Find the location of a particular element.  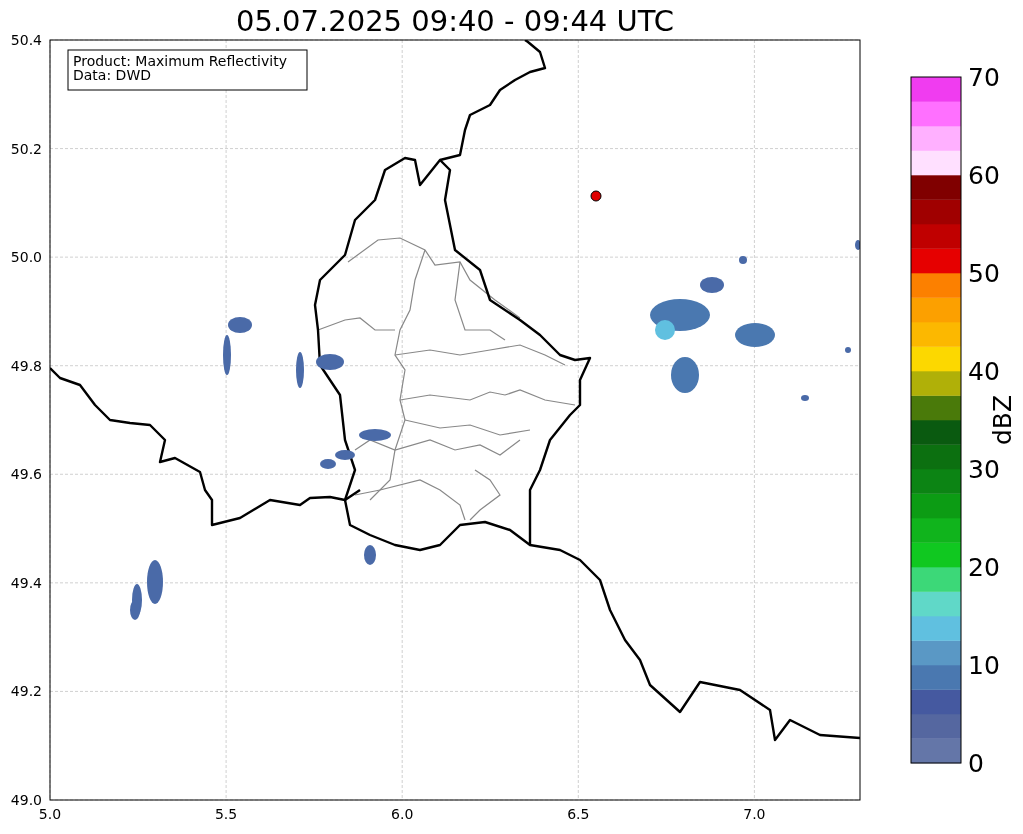

colorbar-tick-label: 0 is located at coordinates (976, 763).